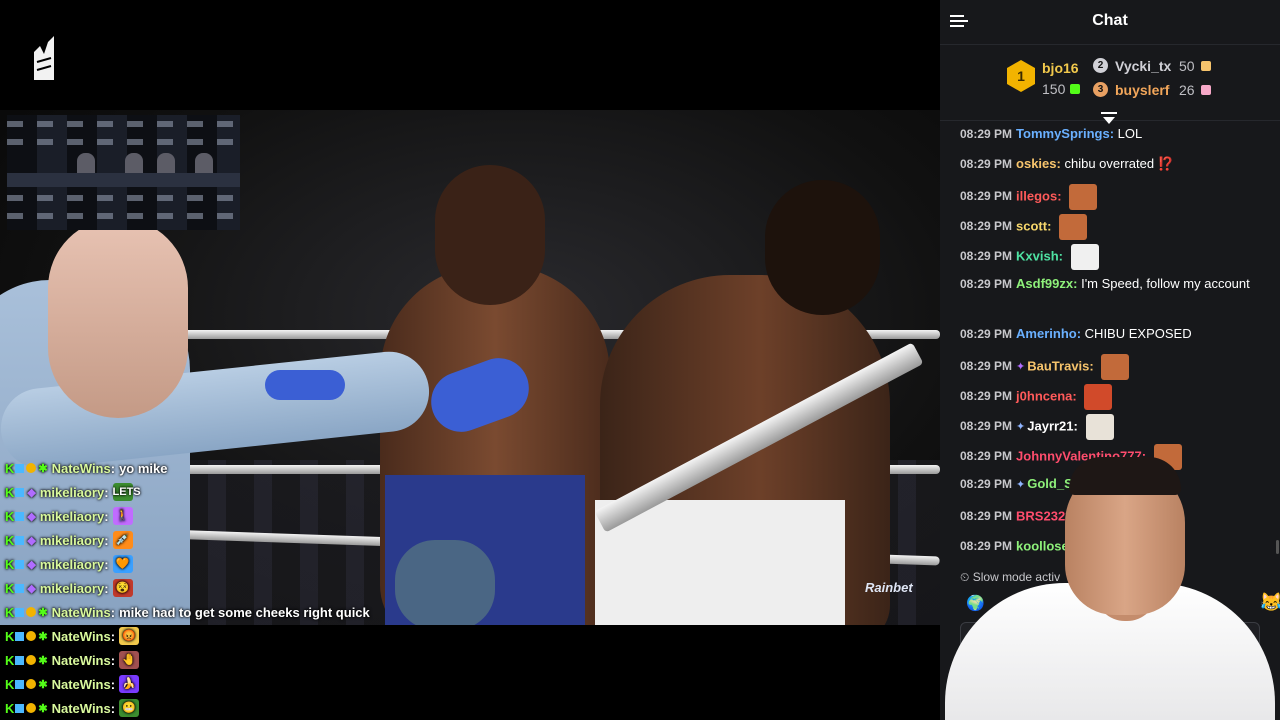 The width and height of the screenshot is (1280, 720). What do you see at coordinates (1187, 66) in the screenshot?
I see `leaderboard-count: 50` at bounding box center [1187, 66].